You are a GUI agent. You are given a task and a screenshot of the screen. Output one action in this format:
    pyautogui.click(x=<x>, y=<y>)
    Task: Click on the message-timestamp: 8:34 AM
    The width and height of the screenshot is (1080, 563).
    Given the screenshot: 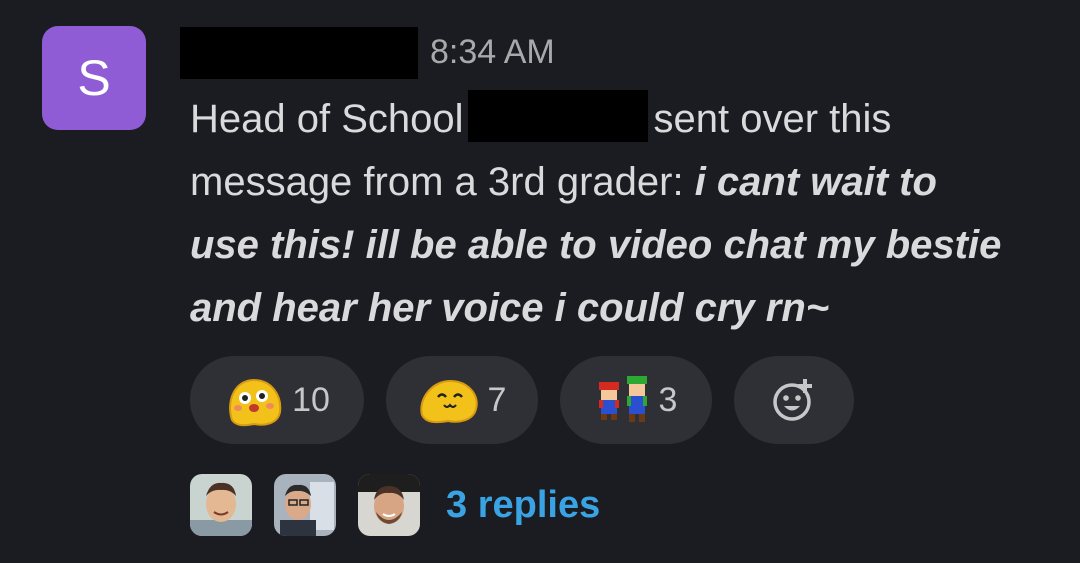 What is the action you would take?
    pyautogui.click(x=492, y=52)
    